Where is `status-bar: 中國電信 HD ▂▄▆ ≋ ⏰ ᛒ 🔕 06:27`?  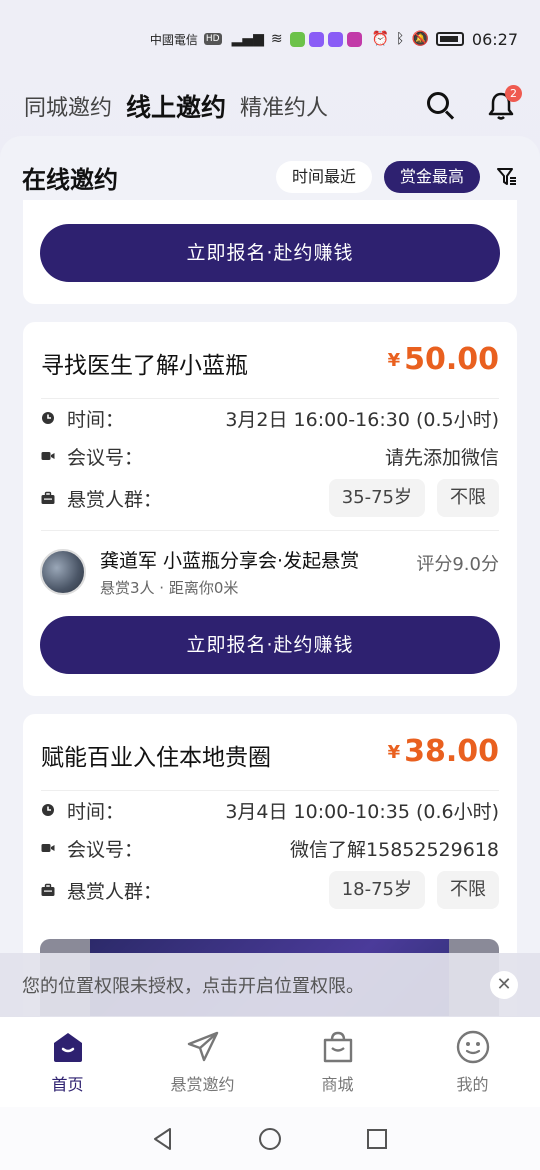
status-bar: 中國電信 HD ▂▄▆ ≋ ⏰ ᛒ 🔕 06:27 is located at coordinates (270, 39).